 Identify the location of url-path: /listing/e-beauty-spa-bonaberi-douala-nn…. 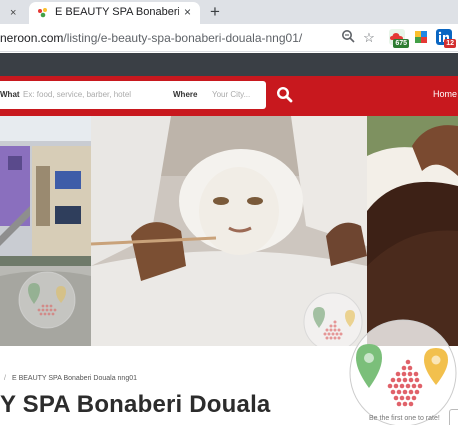
(183, 38).